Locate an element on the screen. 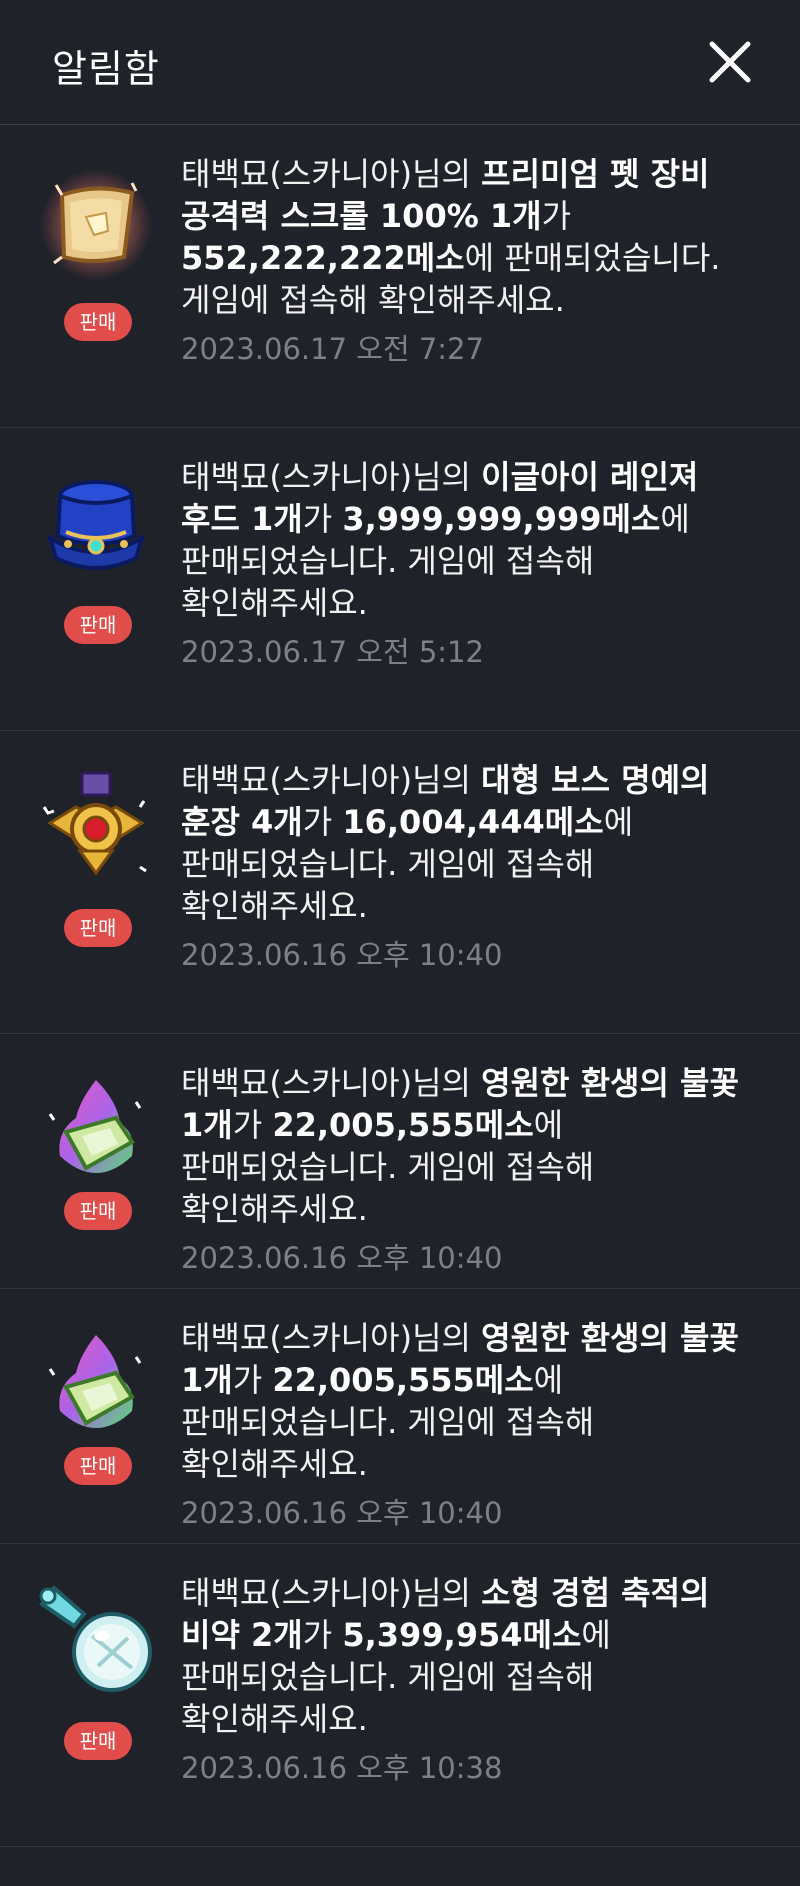  close-icon is located at coordinates (730, 62).